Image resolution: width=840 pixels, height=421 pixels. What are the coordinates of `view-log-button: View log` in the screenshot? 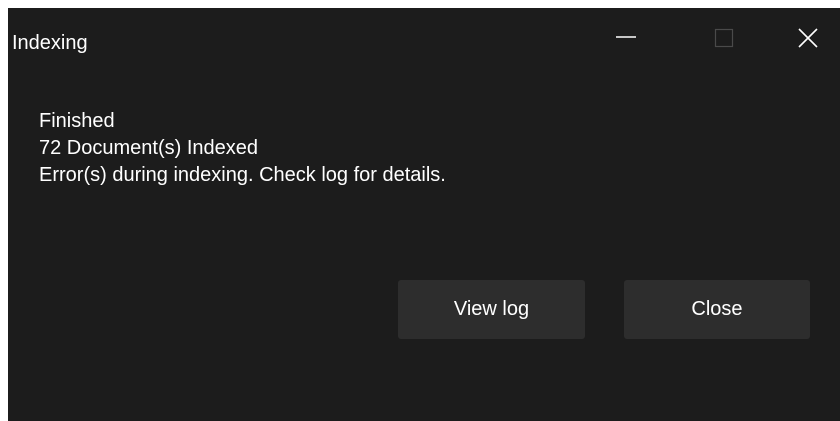 It's located at (491, 309).